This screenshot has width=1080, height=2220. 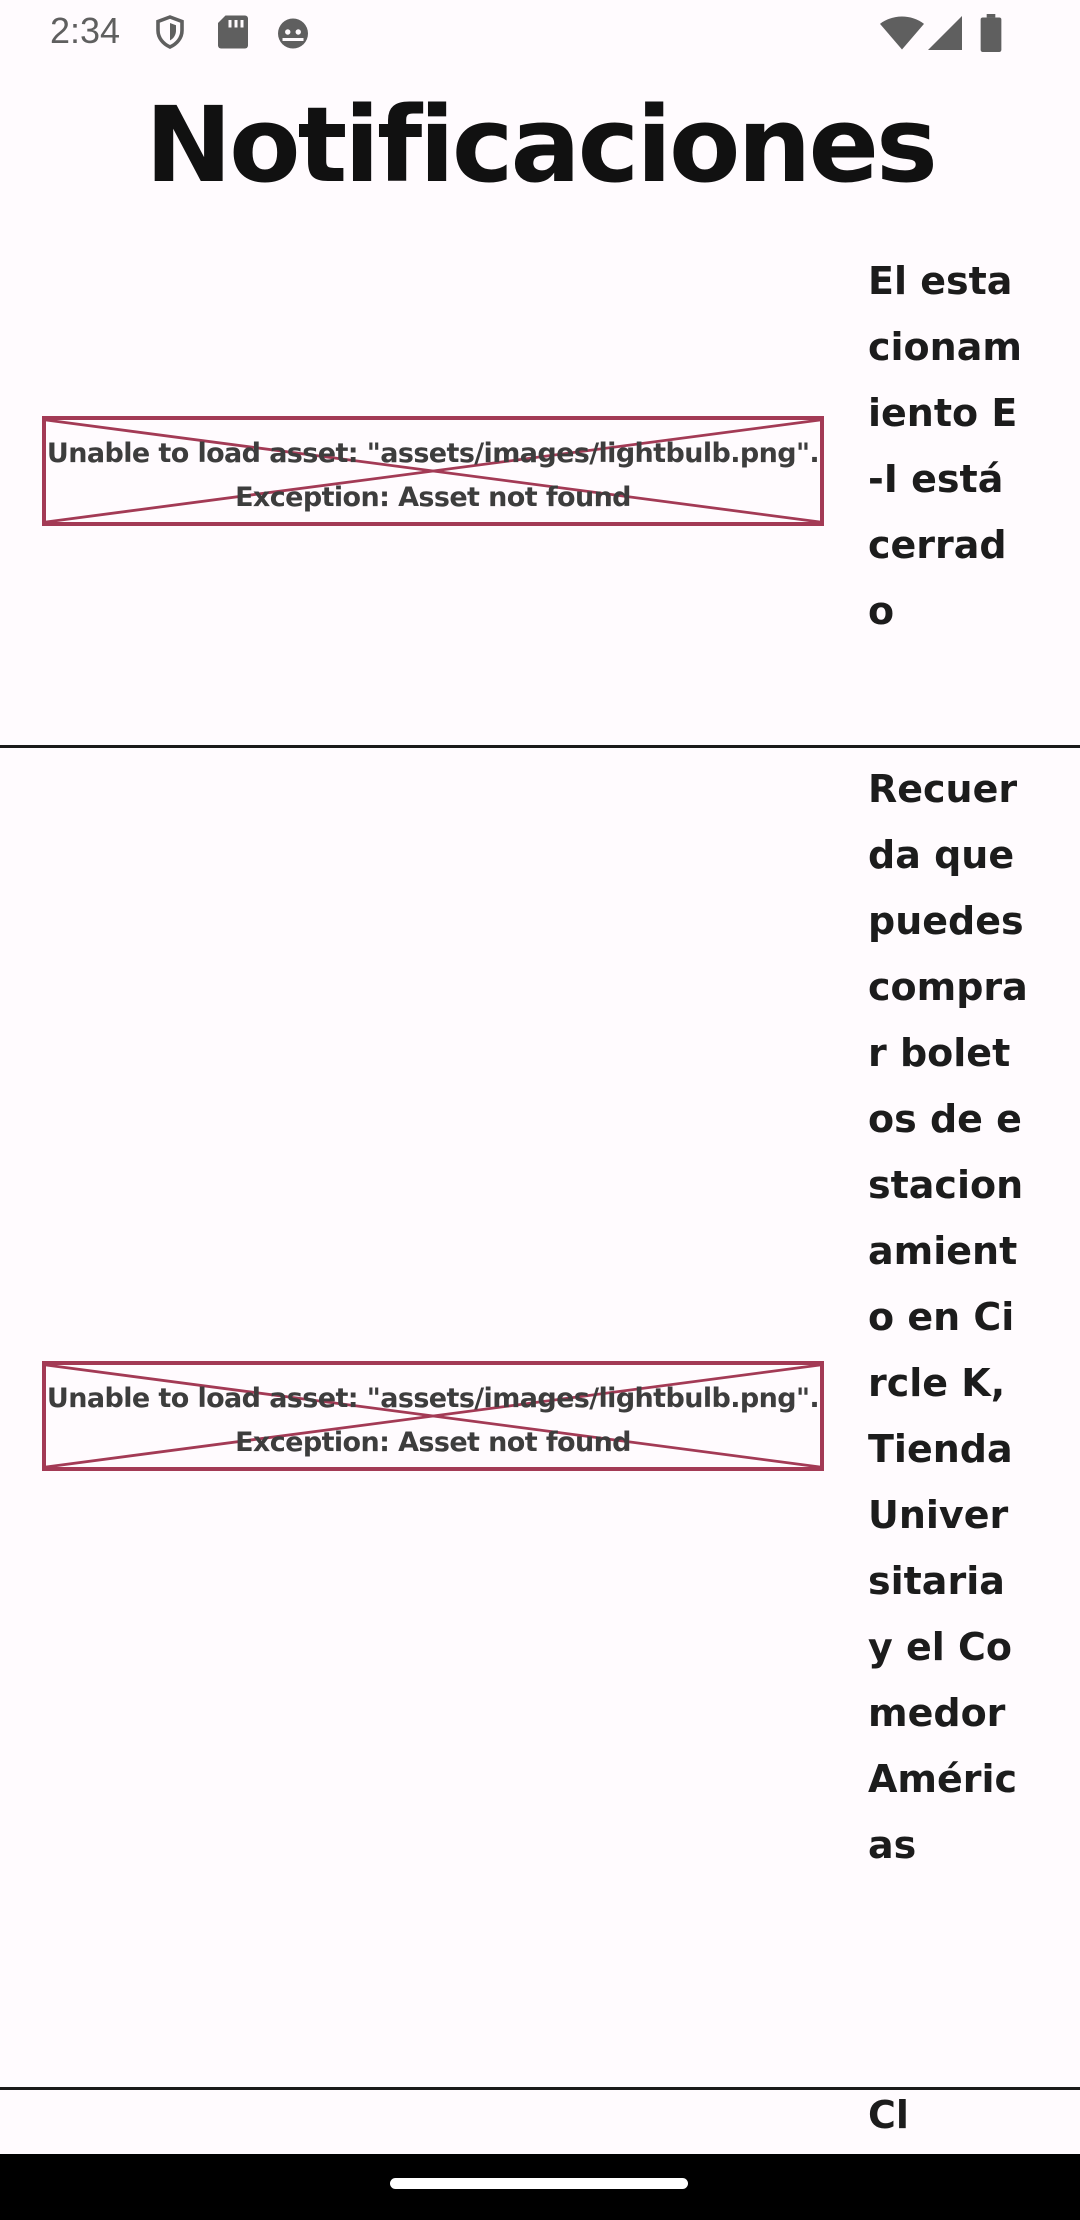 I want to click on android-head-icon, so click(x=293, y=32).